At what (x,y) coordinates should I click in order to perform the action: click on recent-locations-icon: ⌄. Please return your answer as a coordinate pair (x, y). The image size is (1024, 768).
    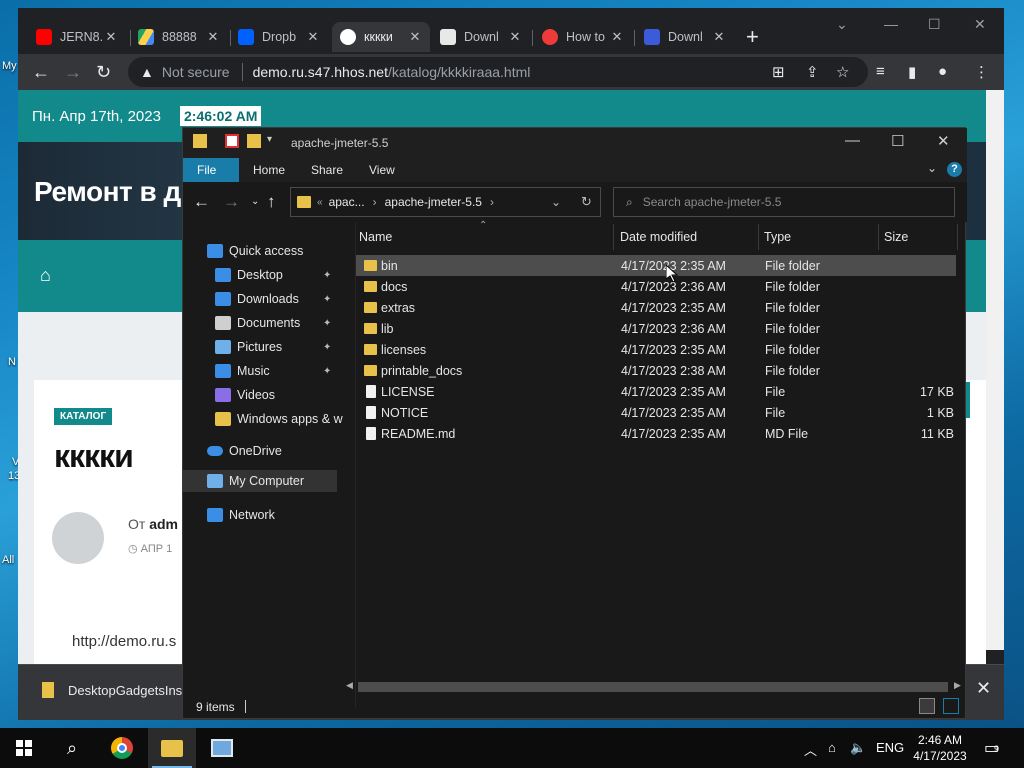
    Looking at the image, I should click on (255, 201).